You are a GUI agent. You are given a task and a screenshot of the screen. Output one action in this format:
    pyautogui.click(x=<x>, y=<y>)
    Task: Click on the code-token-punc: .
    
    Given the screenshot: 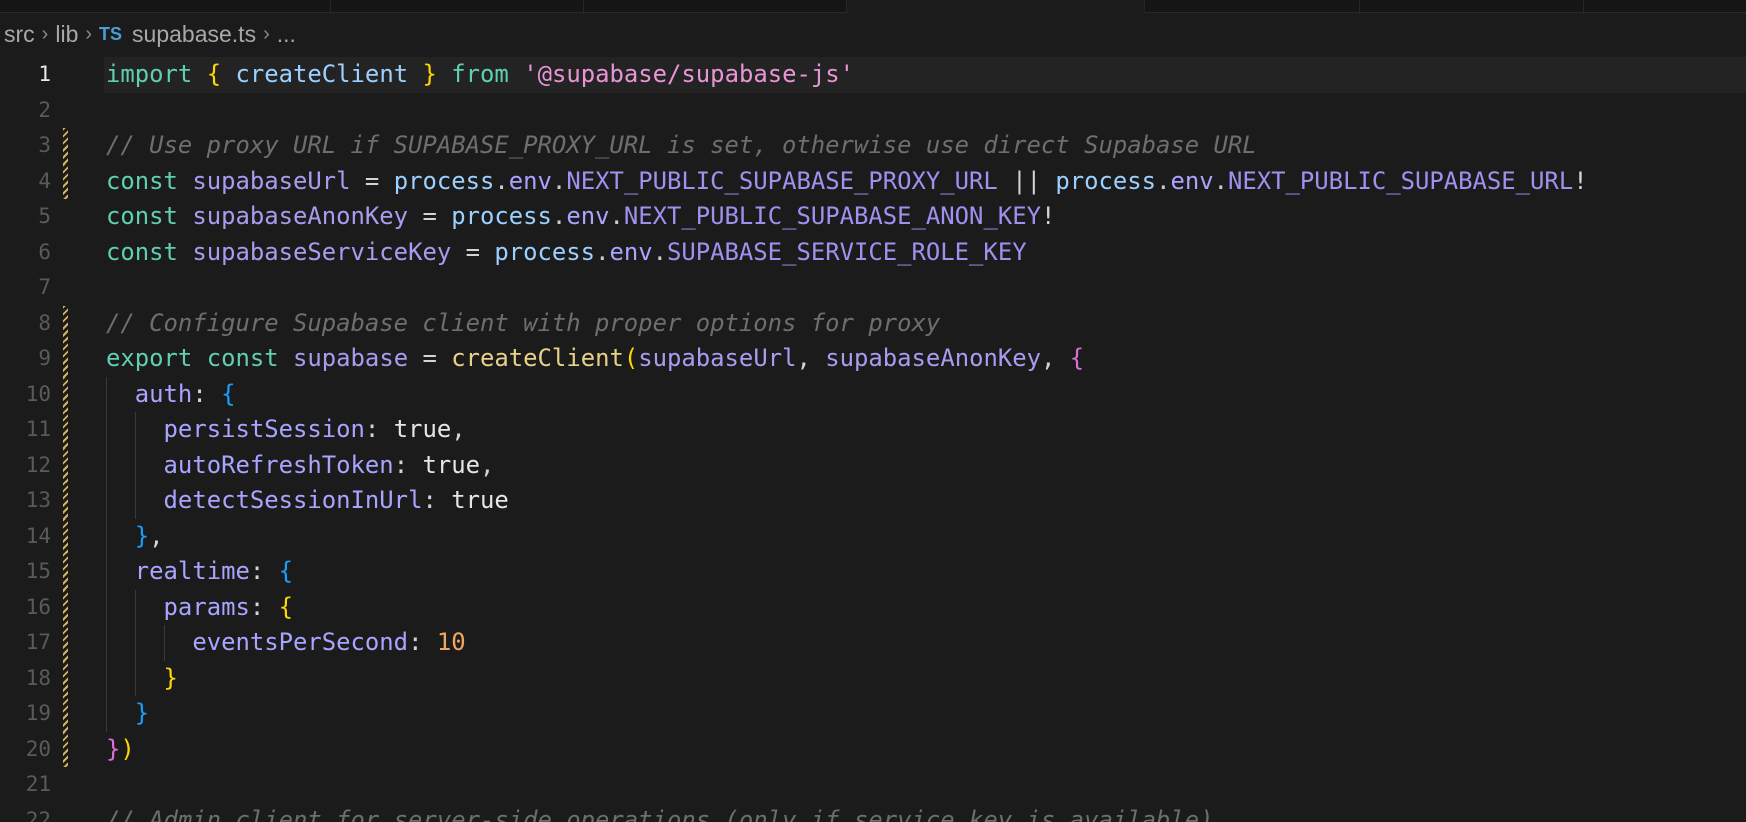 What is the action you would take?
    pyautogui.click(x=1163, y=180)
    